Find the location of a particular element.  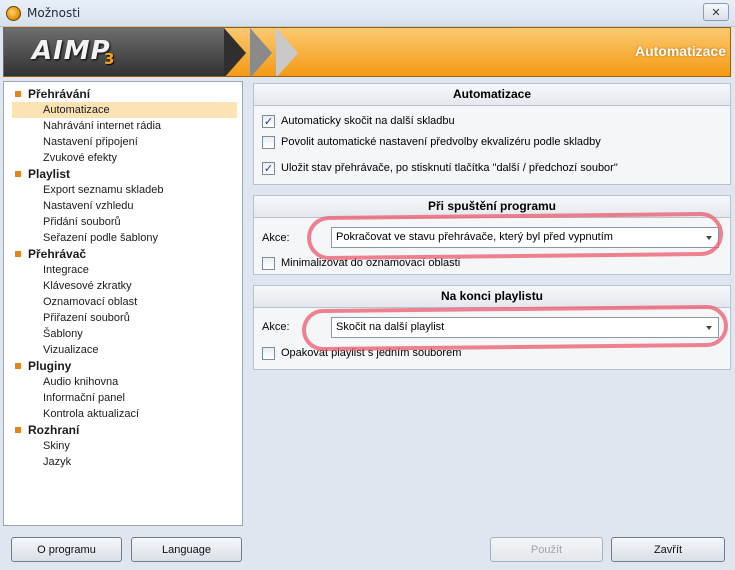

tree-item-tray: Oznamovací oblast is located at coordinates (124, 302).